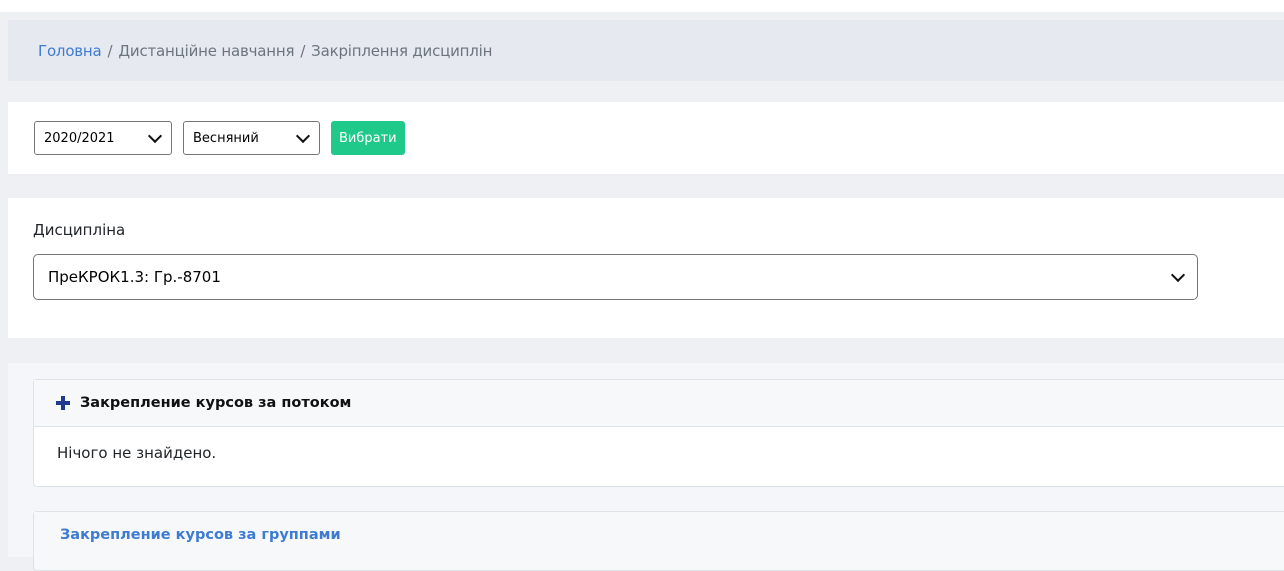 The image size is (1284, 571). I want to click on year-select: 2020/2021, so click(103, 138).